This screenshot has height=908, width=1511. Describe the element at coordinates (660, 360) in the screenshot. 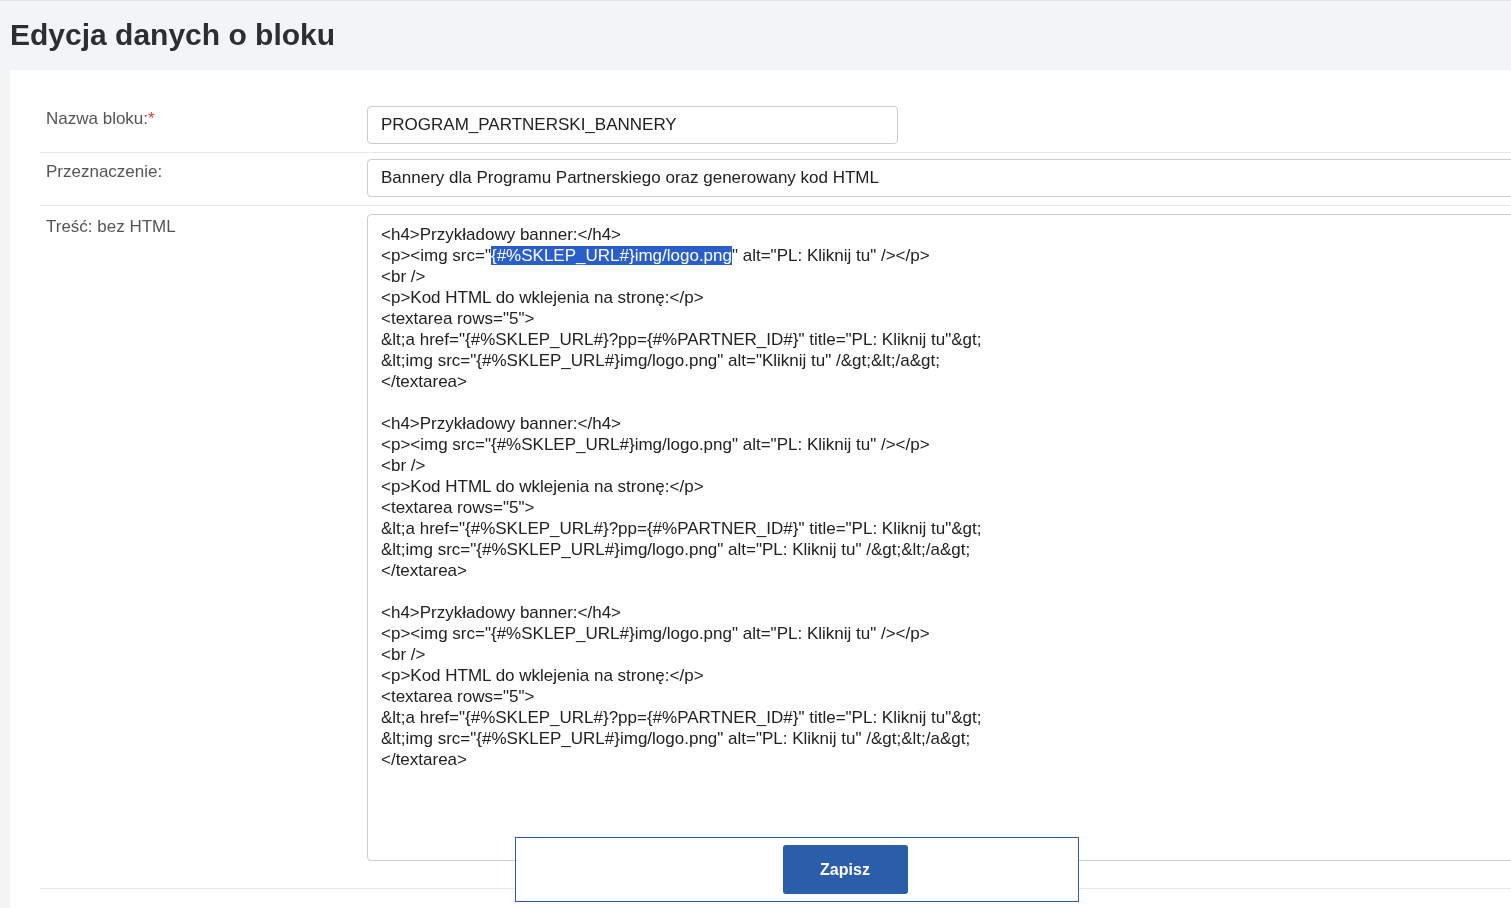

I see `code-line: &lt;img src="{#%SKLEP_URL#}img/logo.png" alt="Kliknij tu" /&gt;&lt;/a&gt;` at that location.